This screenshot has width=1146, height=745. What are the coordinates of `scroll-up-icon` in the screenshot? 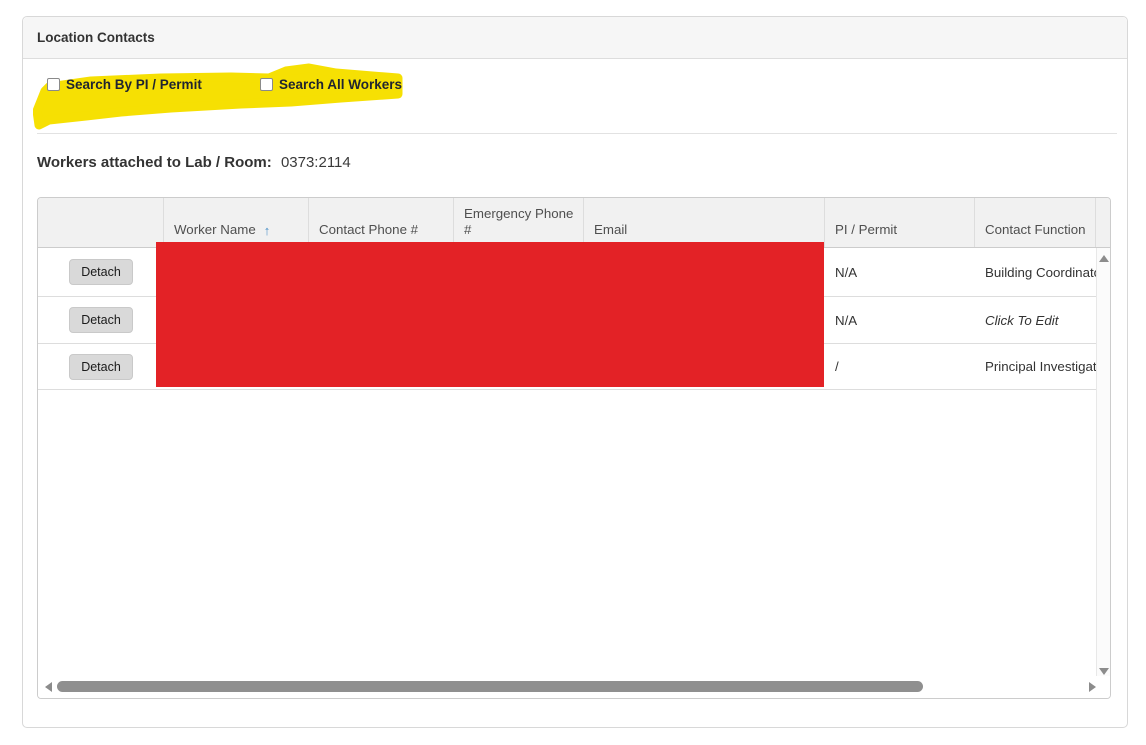 It's located at (1104, 258).